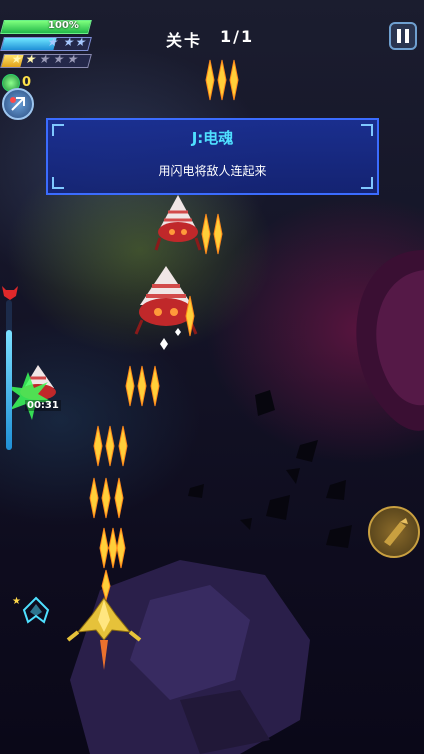 The image size is (424, 754). I want to click on pause-icon, so click(399, 36).